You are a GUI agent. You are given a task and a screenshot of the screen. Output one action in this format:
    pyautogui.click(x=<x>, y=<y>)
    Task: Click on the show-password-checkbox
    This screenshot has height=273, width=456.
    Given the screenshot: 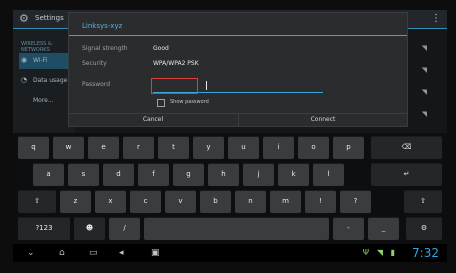 What is the action you would take?
    pyautogui.click(x=161, y=103)
    